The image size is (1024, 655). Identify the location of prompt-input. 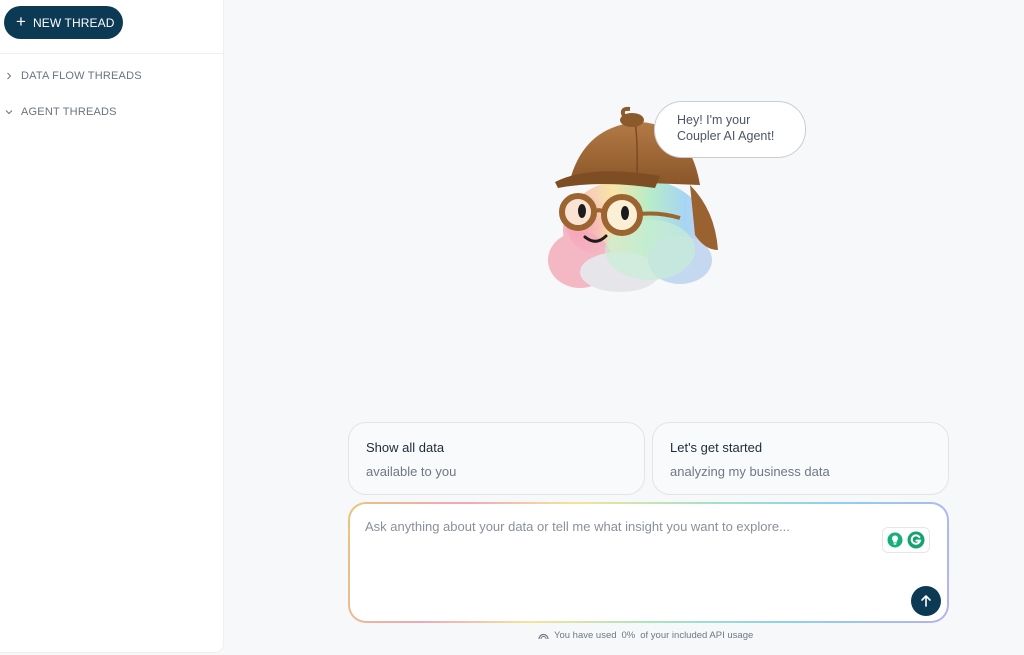
(620, 539).